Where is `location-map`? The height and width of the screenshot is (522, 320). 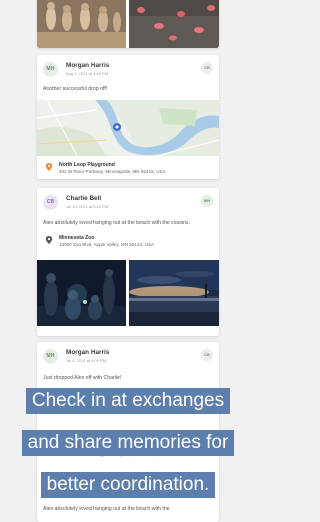
location-map is located at coordinates (128, 127).